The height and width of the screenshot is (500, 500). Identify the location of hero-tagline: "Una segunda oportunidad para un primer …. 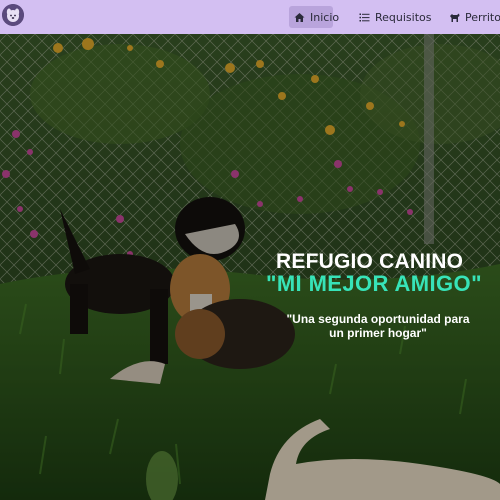
(378, 326).